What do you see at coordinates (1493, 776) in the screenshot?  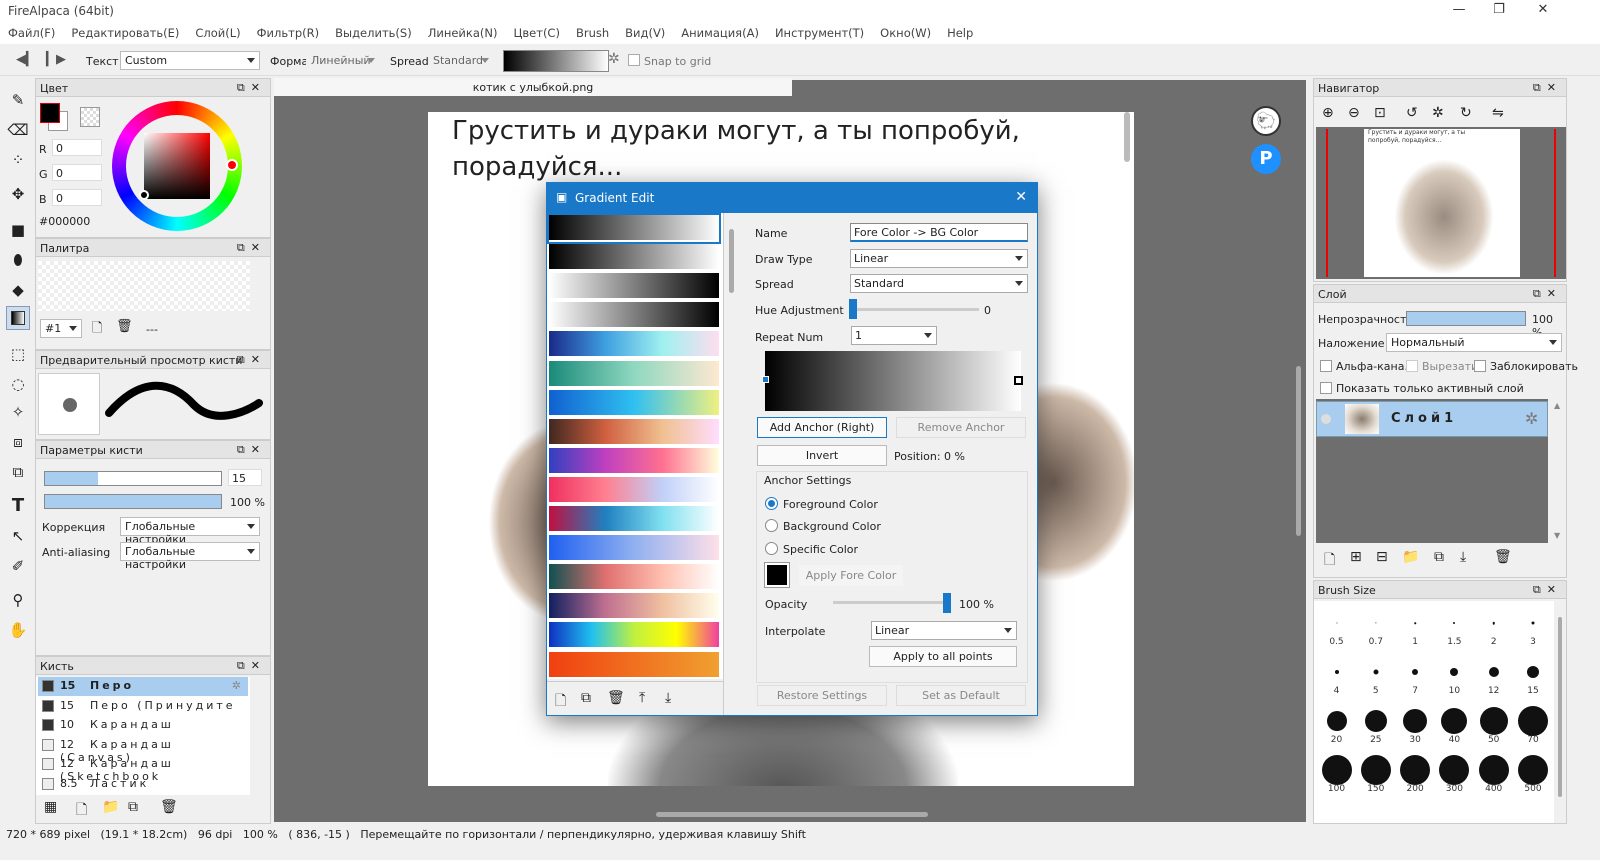 I see `brush-size-cell: 400` at bounding box center [1493, 776].